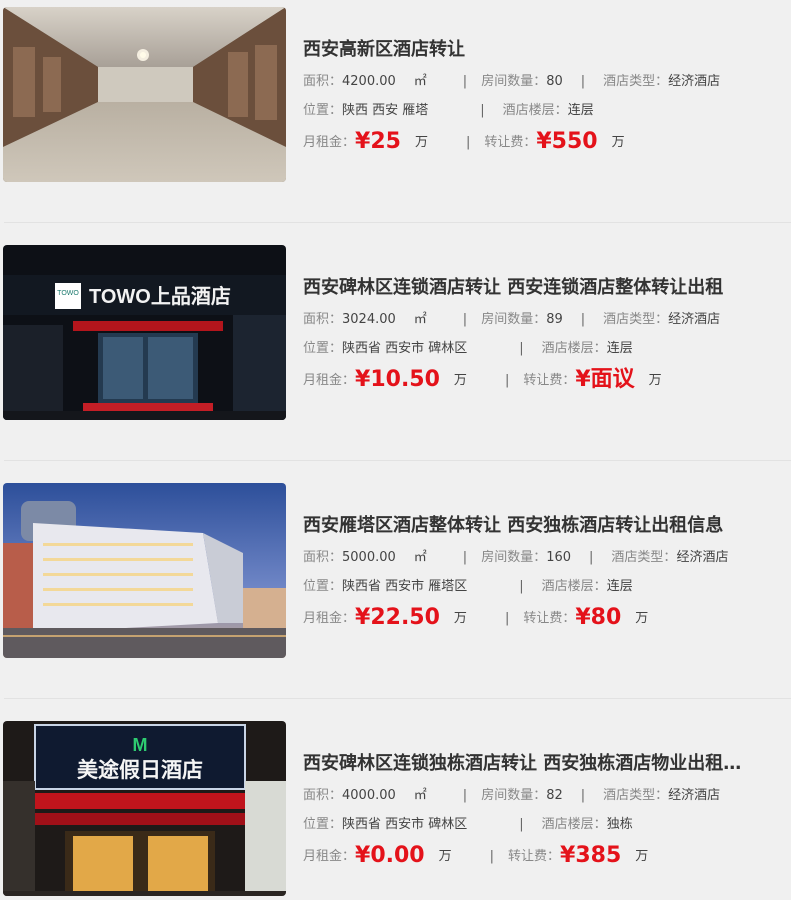  I want to click on rooms-value: 160, so click(559, 557).